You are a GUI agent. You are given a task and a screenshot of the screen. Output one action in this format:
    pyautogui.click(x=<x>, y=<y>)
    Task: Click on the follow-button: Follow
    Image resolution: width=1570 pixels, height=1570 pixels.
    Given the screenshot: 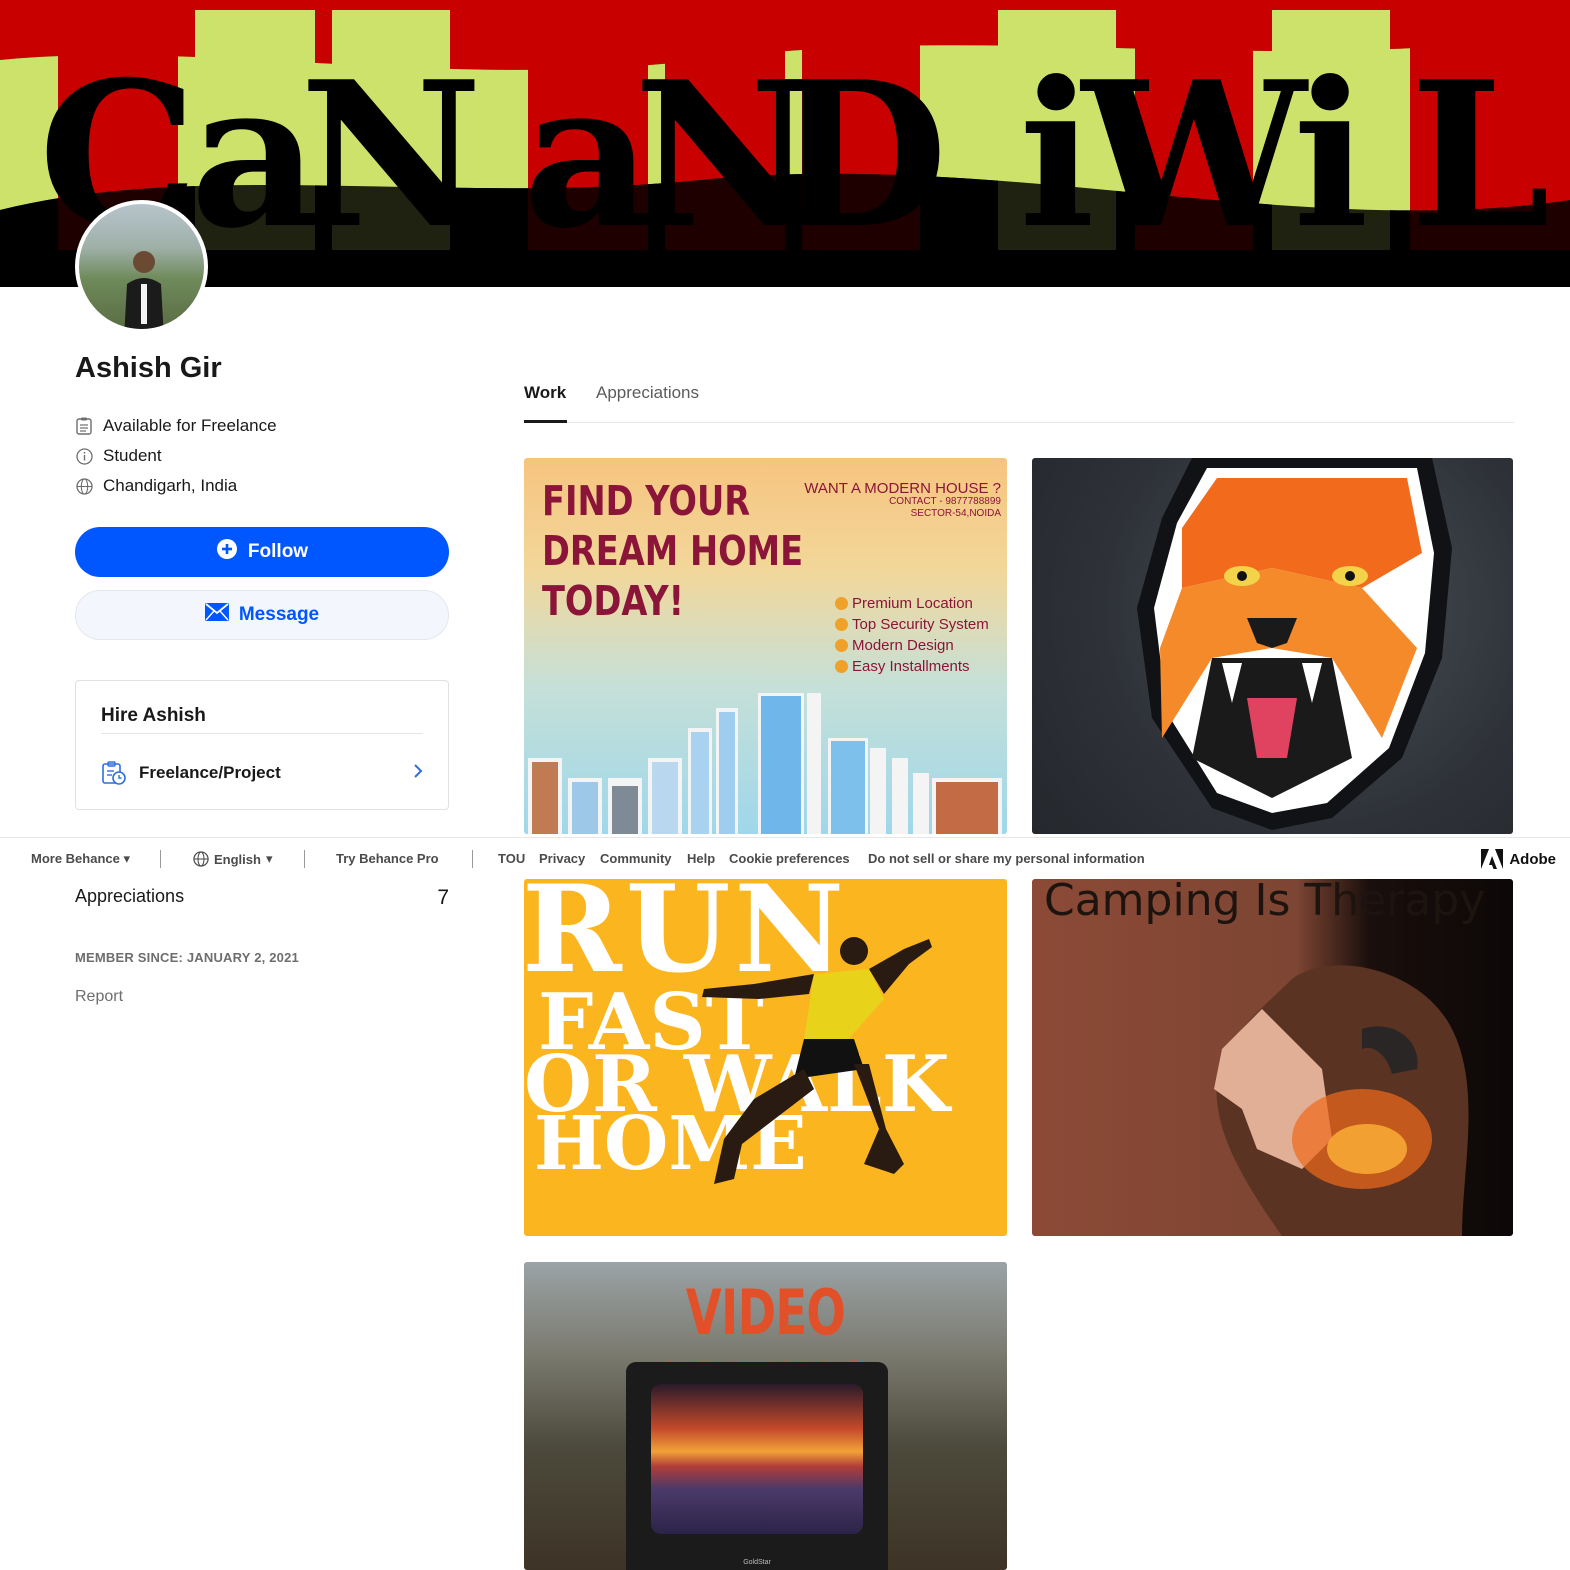 What is the action you would take?
    pyautogui.click(x=262, y=552)
    